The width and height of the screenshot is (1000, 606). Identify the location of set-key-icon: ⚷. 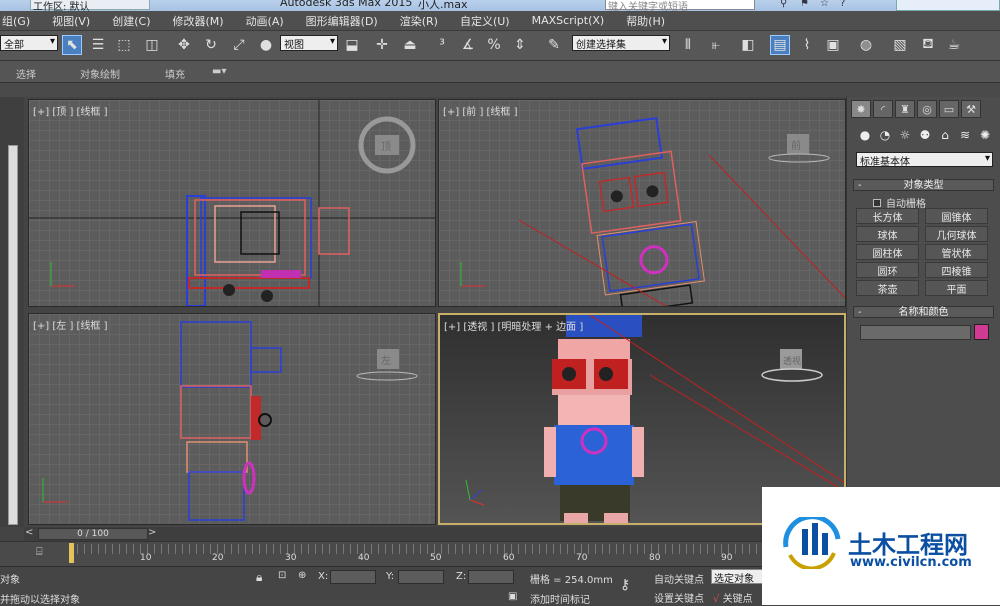
(625, 585).